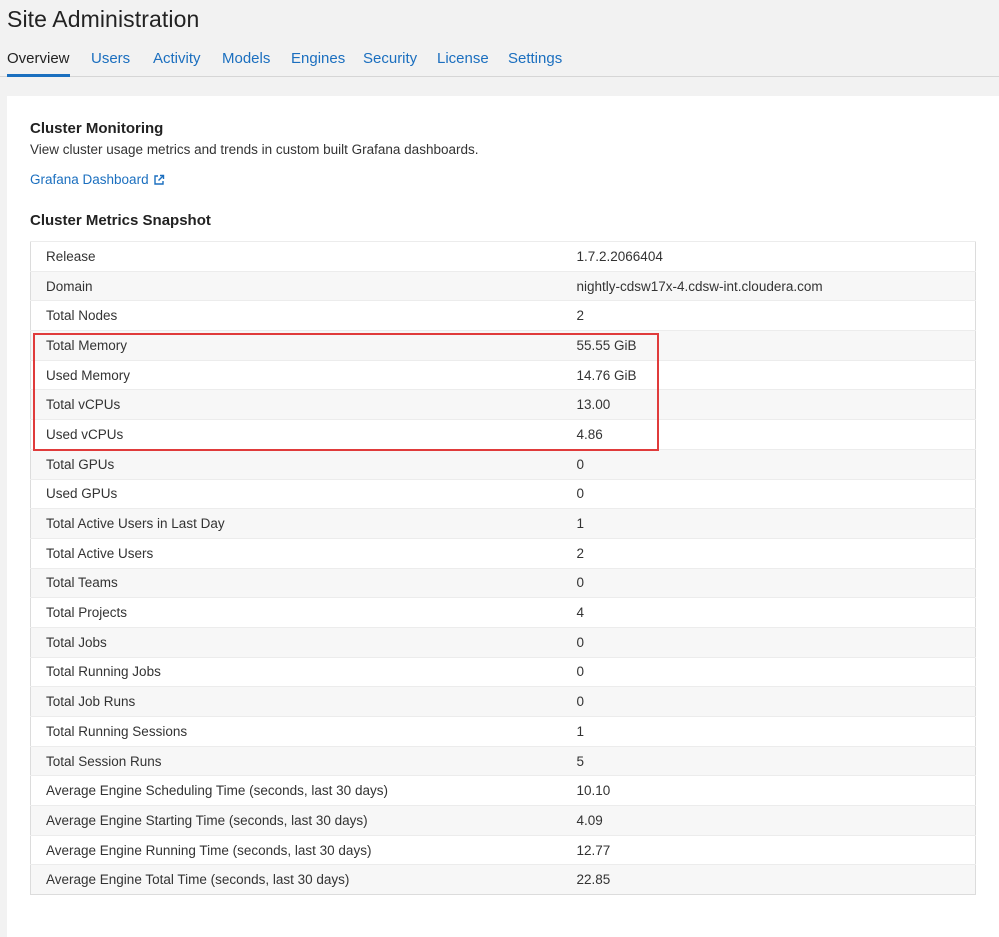  I want to click on metric-value: 4, so click(768, 612).